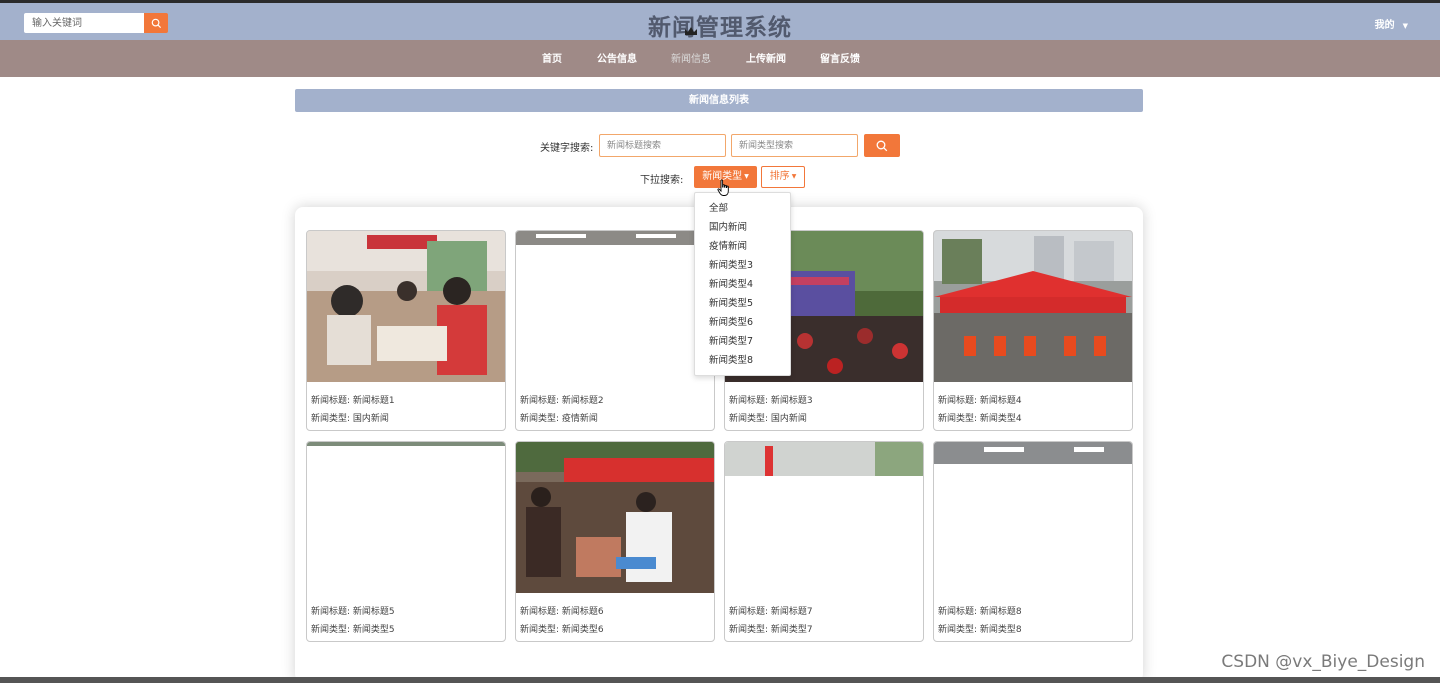 This screenshot has width=1440, height=683. Describe the element at coordinates (719, 100) in the screenshot. I see `list-title-bar: 新闻信息列表` at that location.